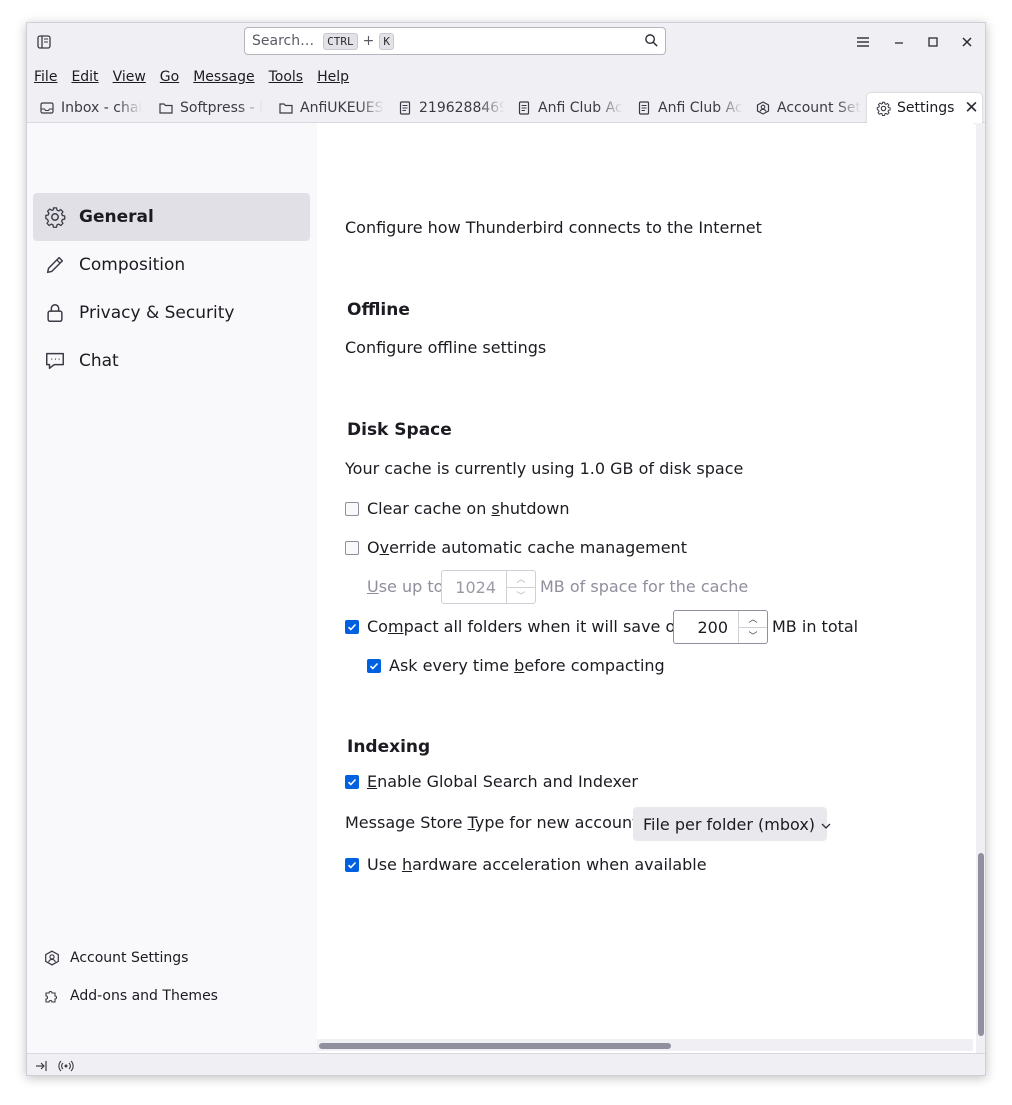 Image resolution: width=1012 pixels, height=1105 pixels. Describe the element at coordinates (52, 958) in the screenshot. I see `account-settings-icon` at that location.